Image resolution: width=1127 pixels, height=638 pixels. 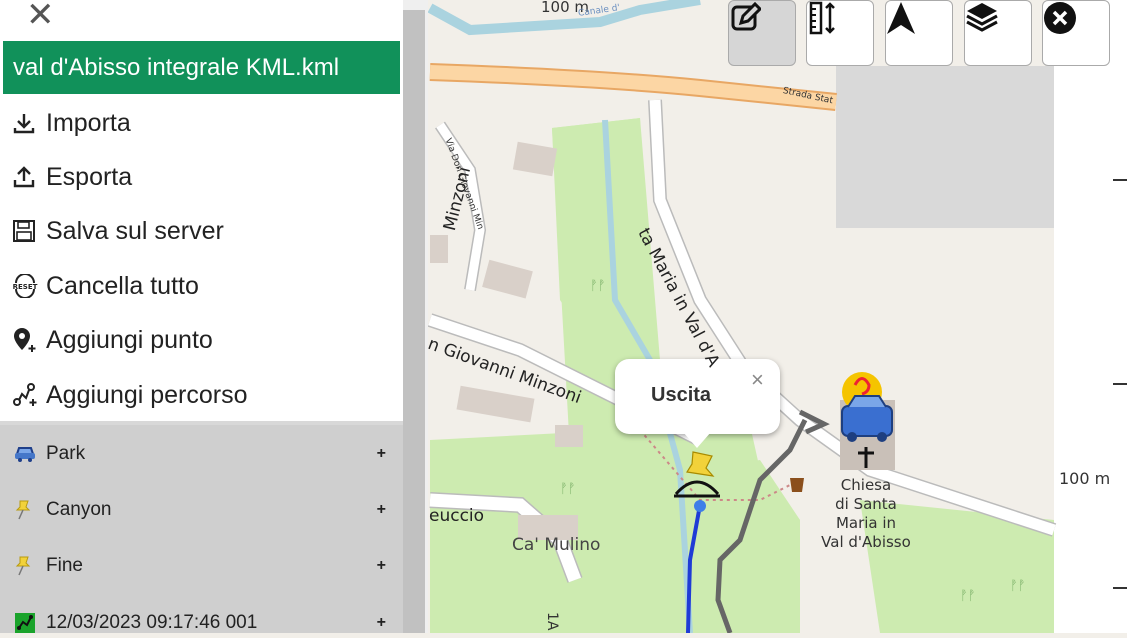 What do you see at coordinates (919, 33) in the screenshot?
I see `navigate-button` at bounding box center [919, 33].